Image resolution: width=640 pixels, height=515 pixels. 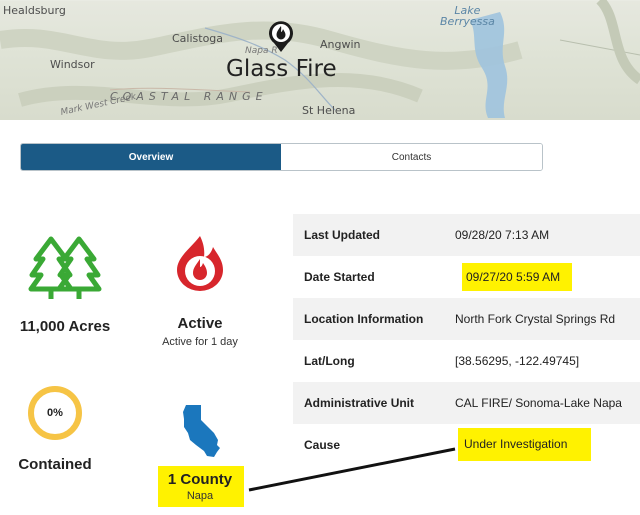 What do you see at coordinates (200, 323) in the screenshot?
I see `status-value: Active` at bounding box center [200, 323].